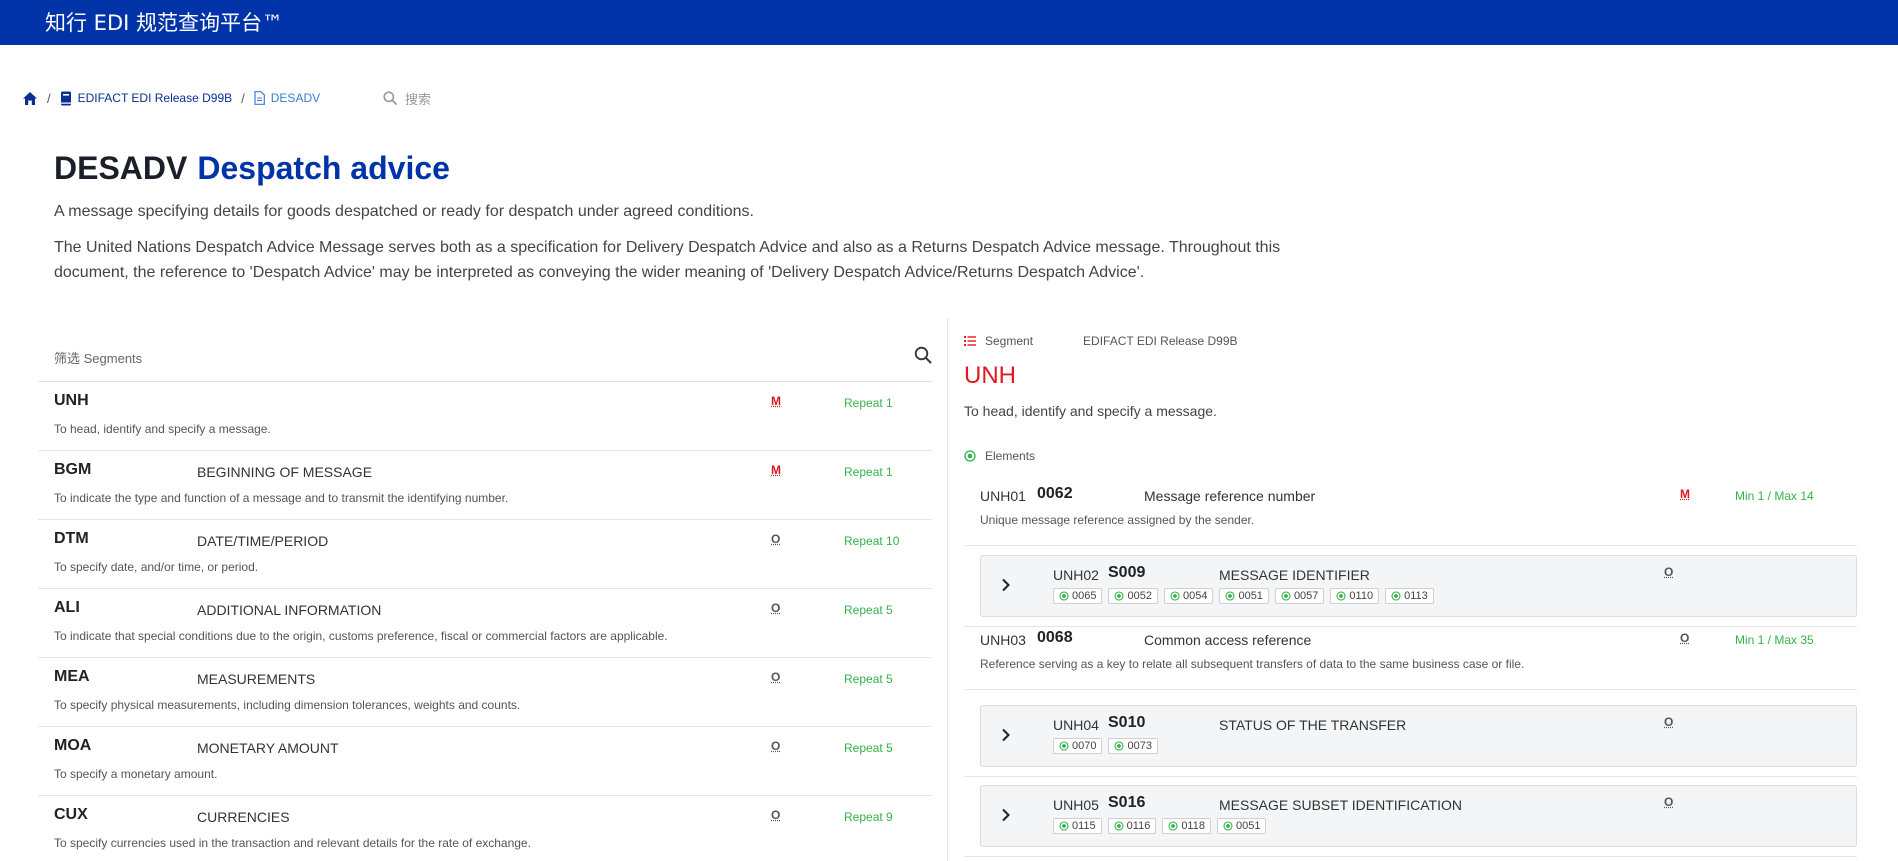 The width and height of the screenshot is (1898, 861). I want to click on sub-element-chip: 0052, so click(1132, 596).